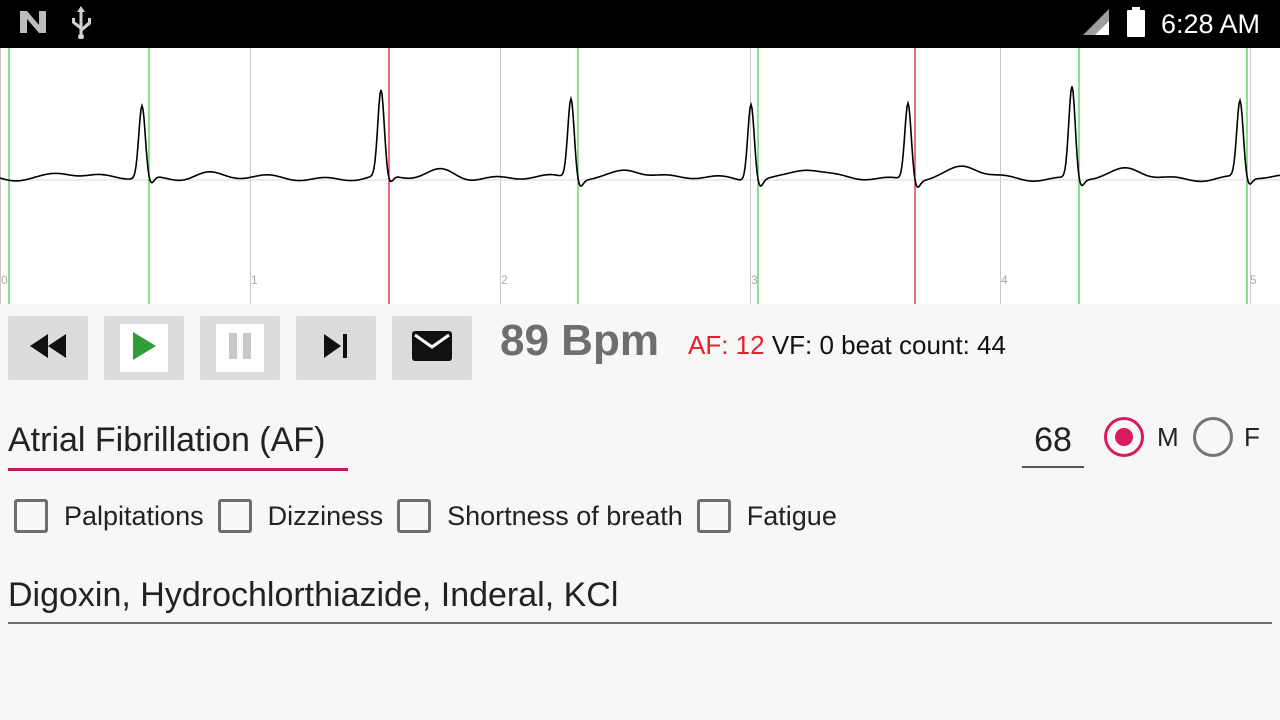 This screenshot has width=1280, height=720. What do you see at coordinates (414, 516) in the screenshot?
I see `shortness-of-breath-checkbox` at bounding box center [414, 516].